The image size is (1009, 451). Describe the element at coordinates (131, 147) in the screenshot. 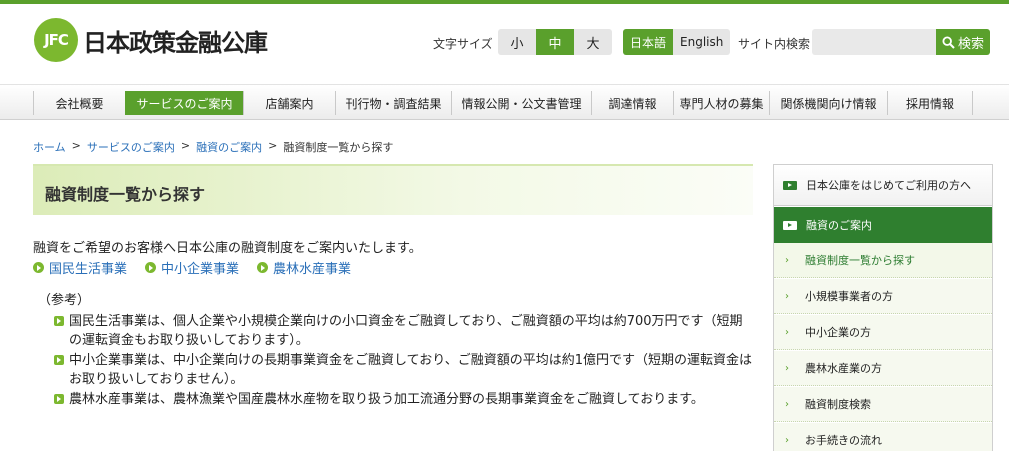

I see `breadcrumb-services: サービスのご案内` at that location.